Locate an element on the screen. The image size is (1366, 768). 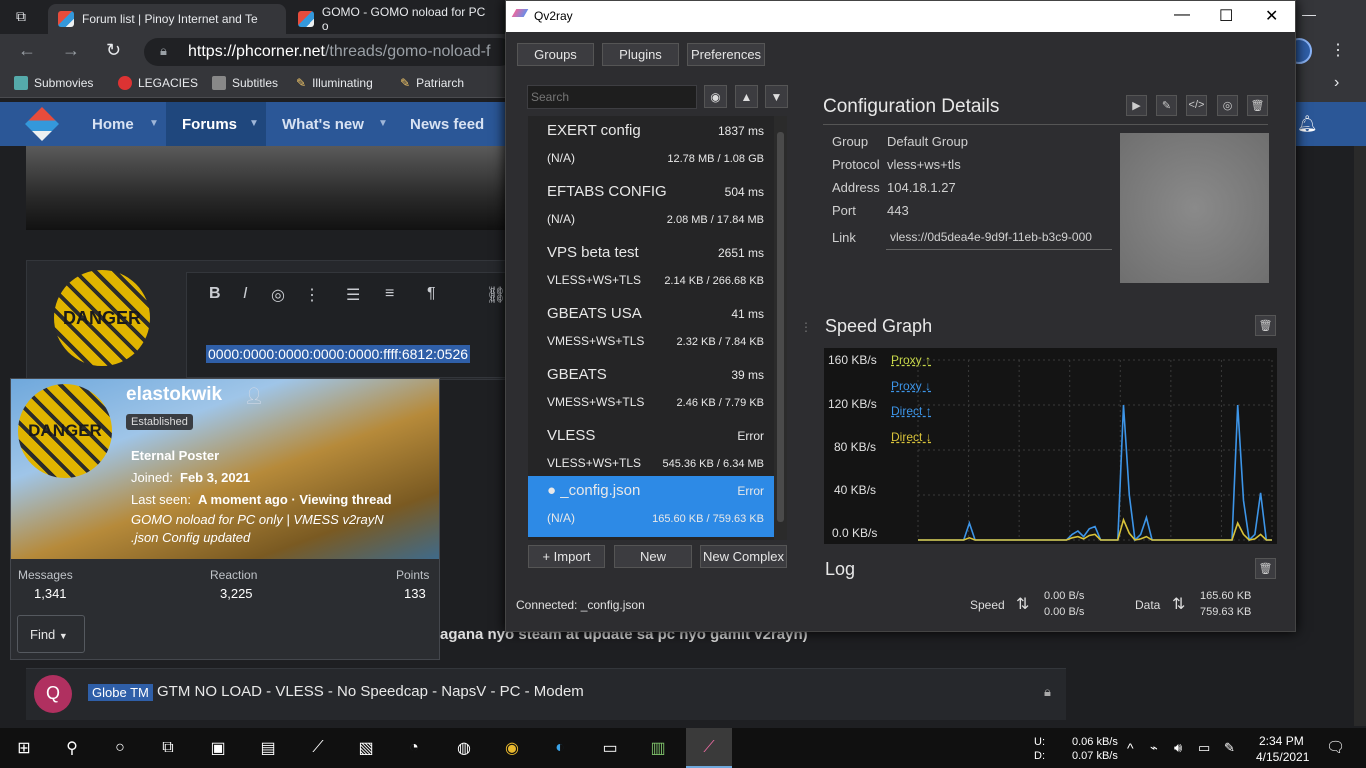
terminal-icon: ▭ is located at coordinates (610, 748).